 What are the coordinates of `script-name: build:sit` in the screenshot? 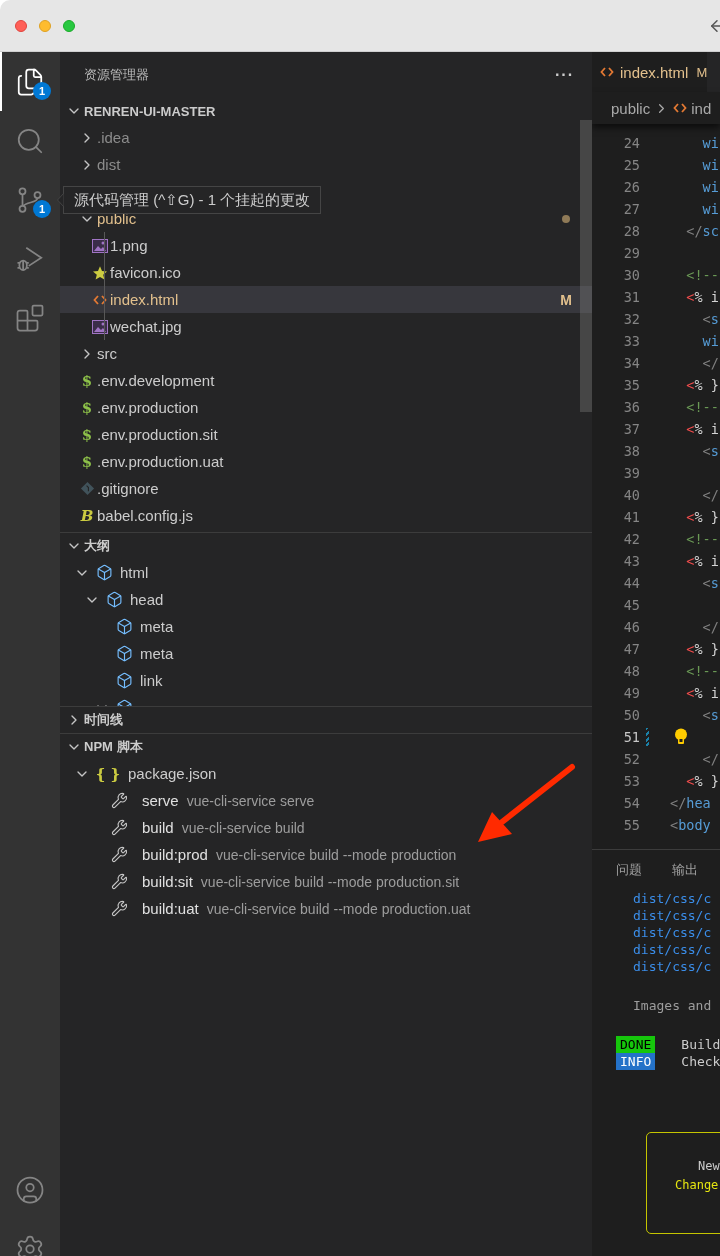 It's located at (167, 881).